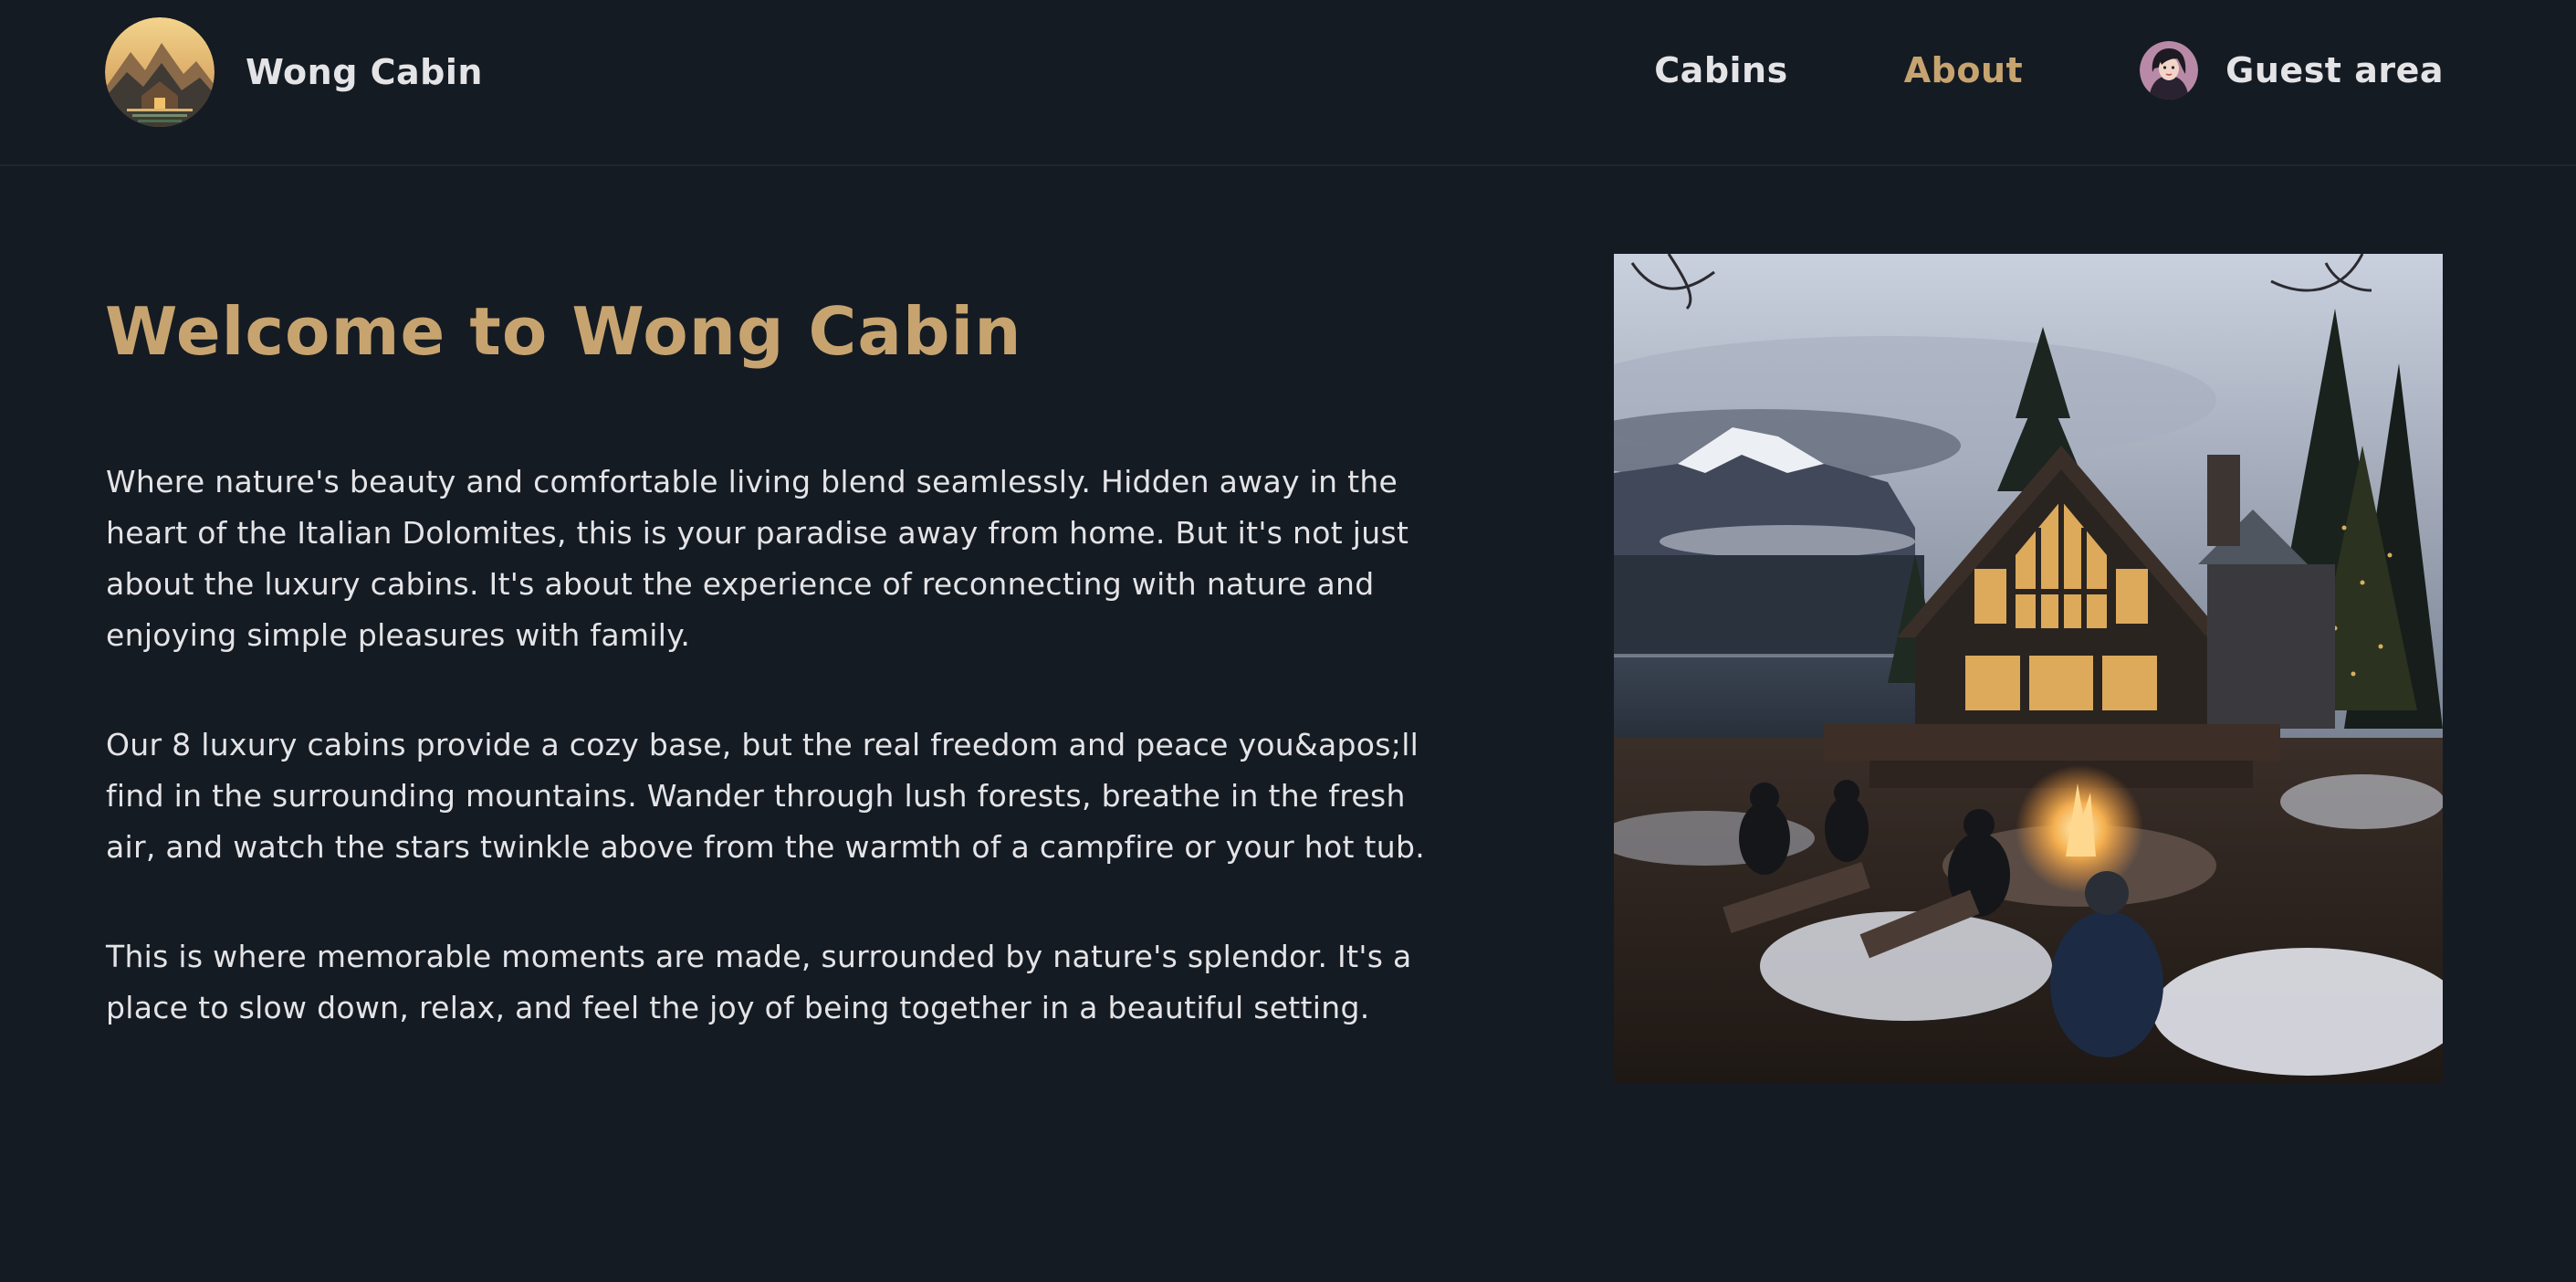  Describe the element at coordinates (2049, 70) in the screenshot. I see `main-nav: Cabins About Guest area` at that location.